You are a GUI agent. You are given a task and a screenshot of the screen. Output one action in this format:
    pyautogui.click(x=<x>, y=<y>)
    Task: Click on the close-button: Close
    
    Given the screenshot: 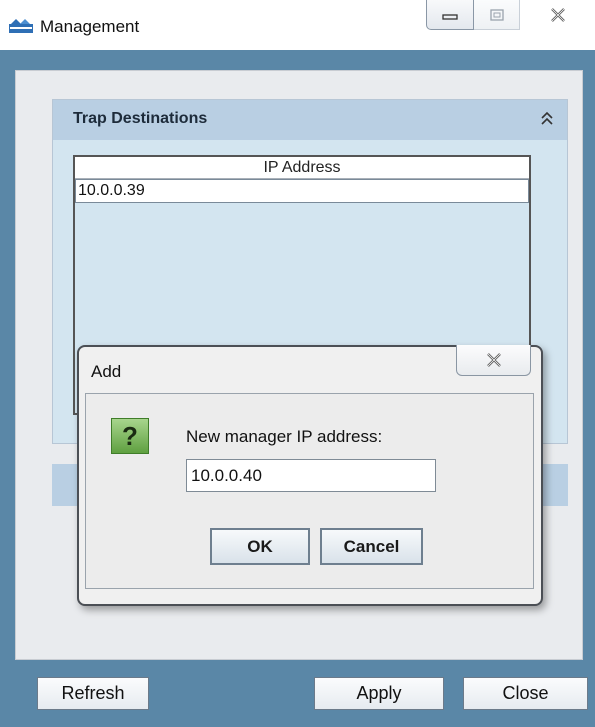 What is the action you would take?
    pyautogui.click(x=525, y=693)
    